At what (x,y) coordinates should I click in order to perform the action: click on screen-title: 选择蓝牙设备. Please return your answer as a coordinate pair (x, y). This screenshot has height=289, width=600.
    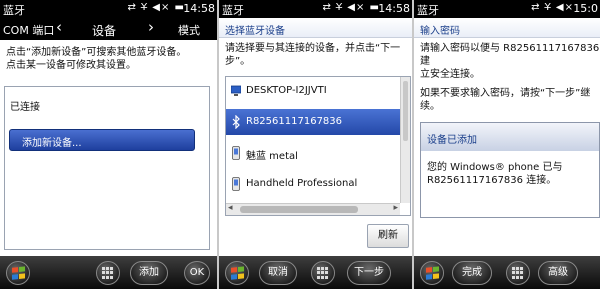
    Looking at the image, I should click on (255, 31).